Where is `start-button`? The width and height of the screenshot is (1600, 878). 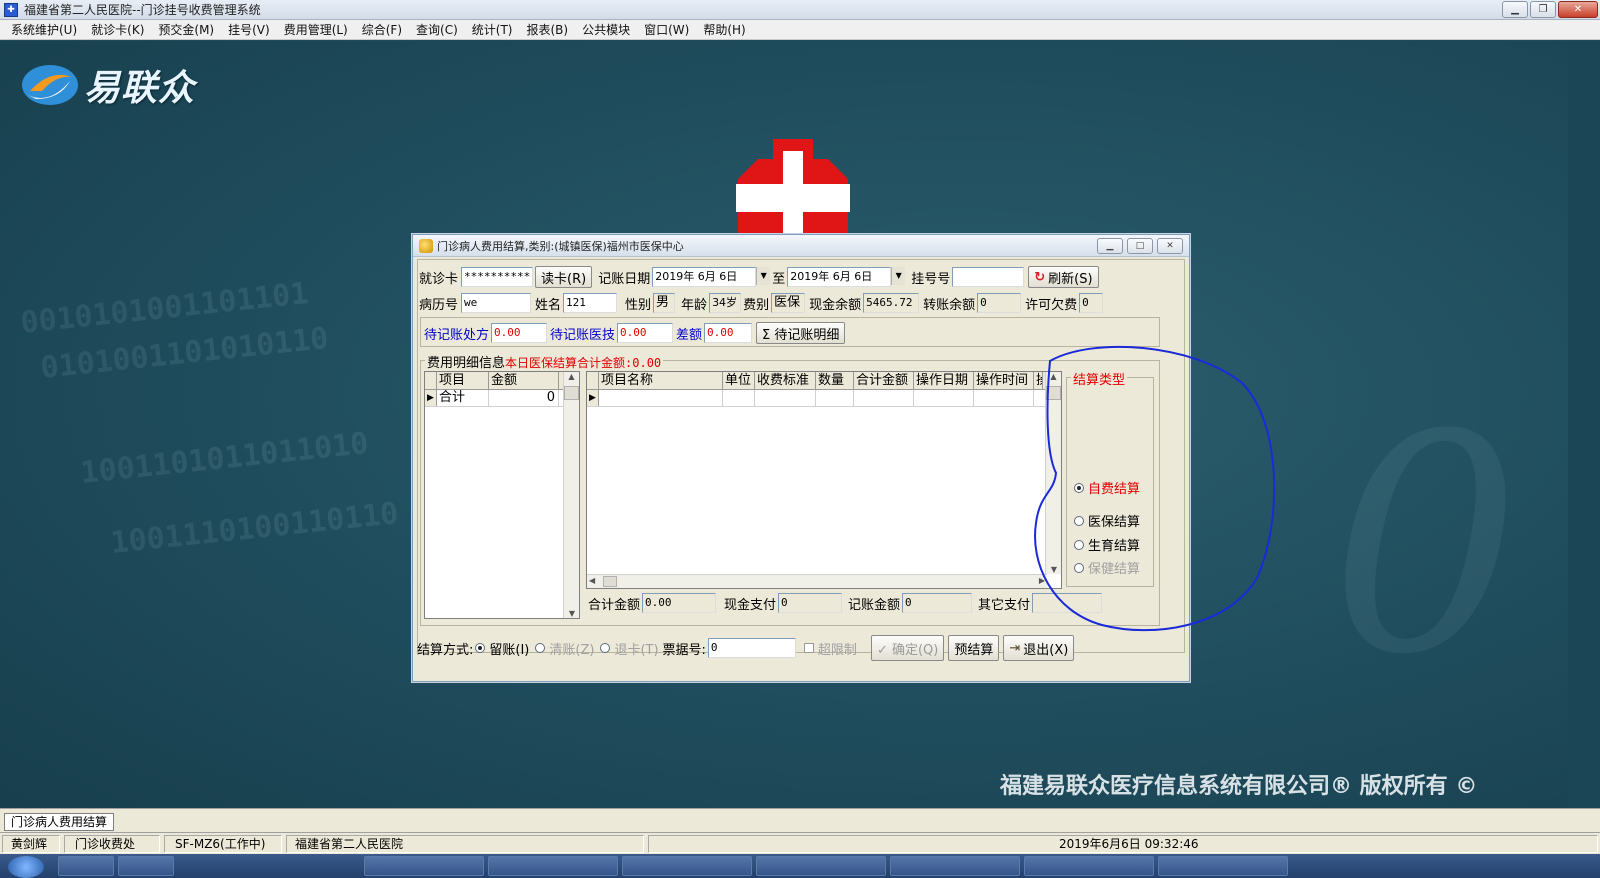 start-button is located at coordinates (26, 867).